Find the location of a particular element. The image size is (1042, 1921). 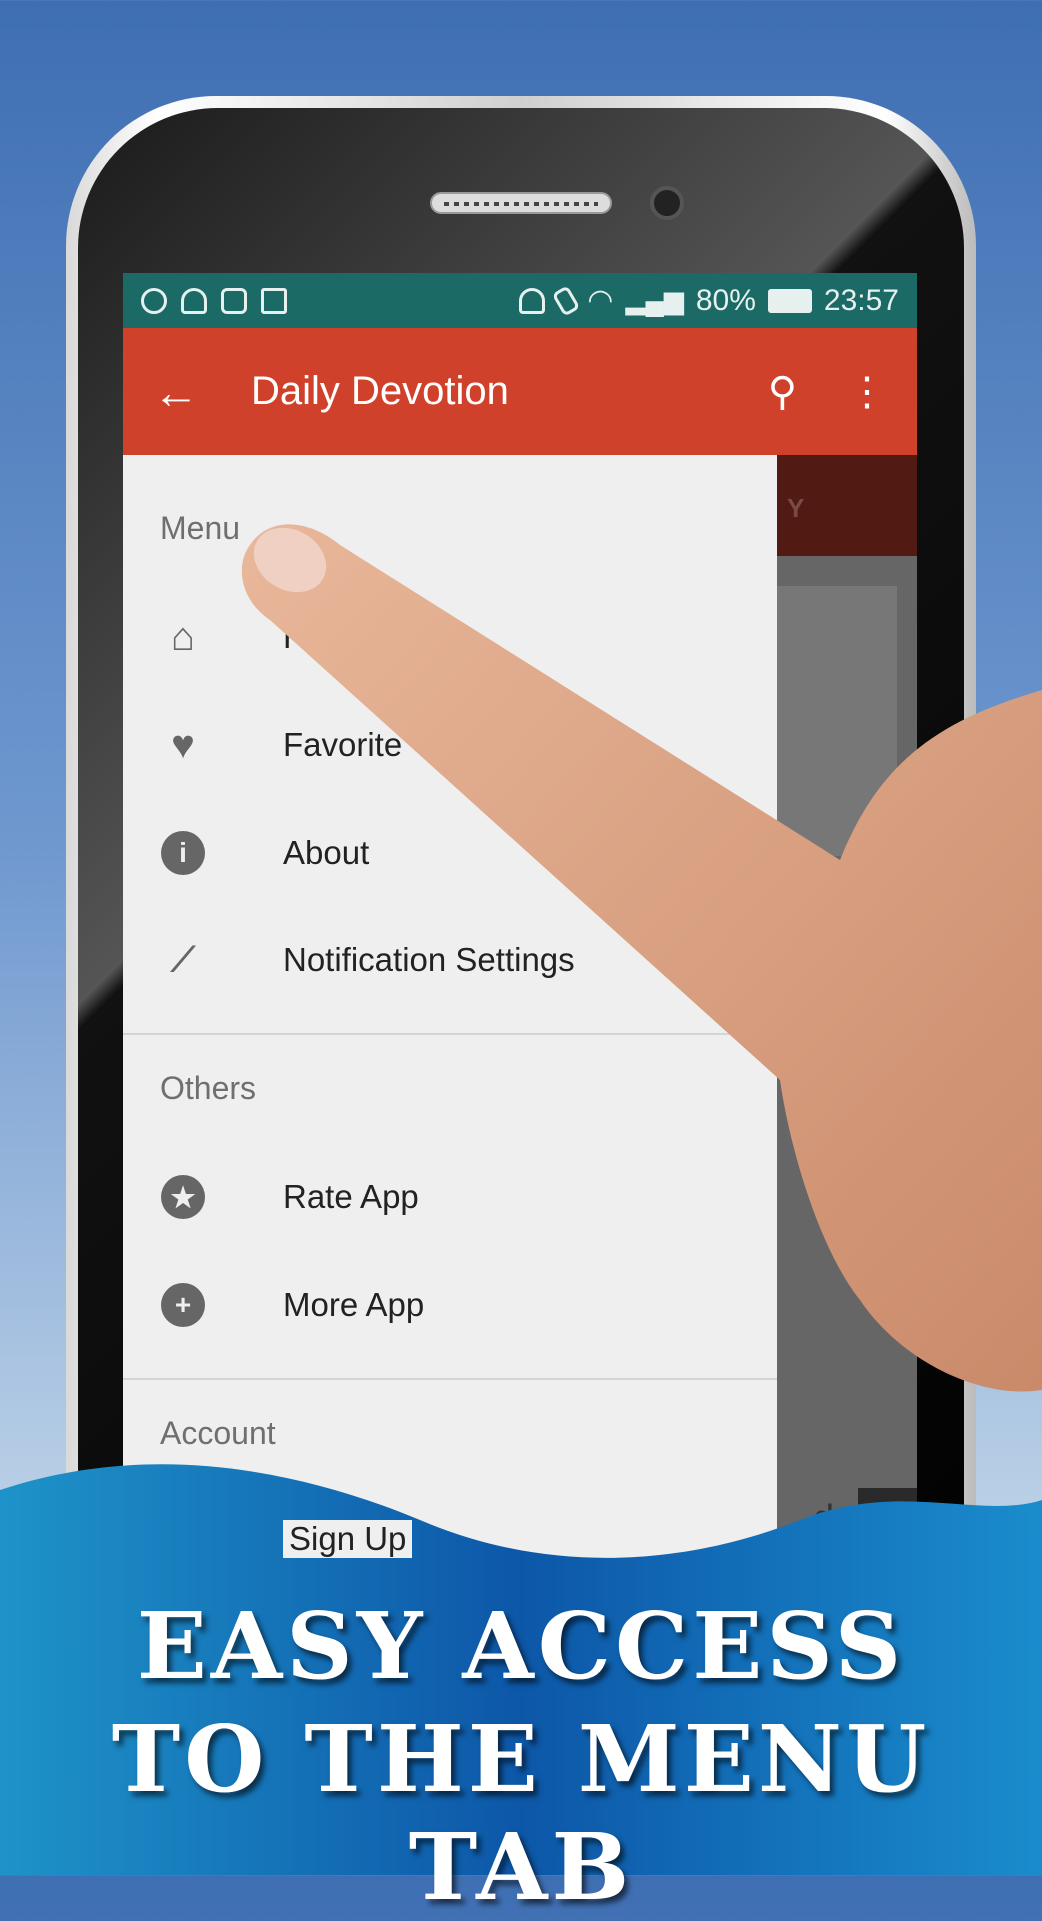

caption-line-2: TO THE MENU TAB is located at coordinates (521, 1813).